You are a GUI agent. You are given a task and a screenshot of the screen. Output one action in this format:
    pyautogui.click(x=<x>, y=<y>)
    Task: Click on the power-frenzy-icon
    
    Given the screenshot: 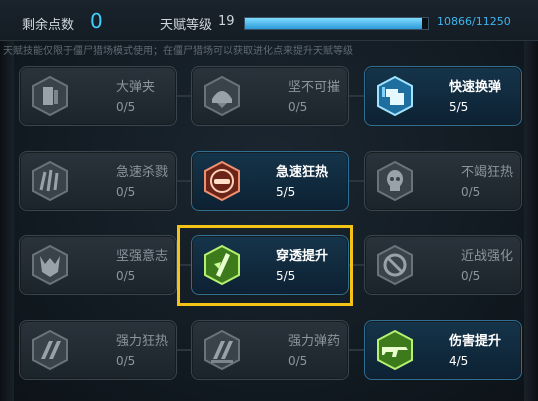 What is the action you would take?
    pyautogui.click(x=50, y=350)
    